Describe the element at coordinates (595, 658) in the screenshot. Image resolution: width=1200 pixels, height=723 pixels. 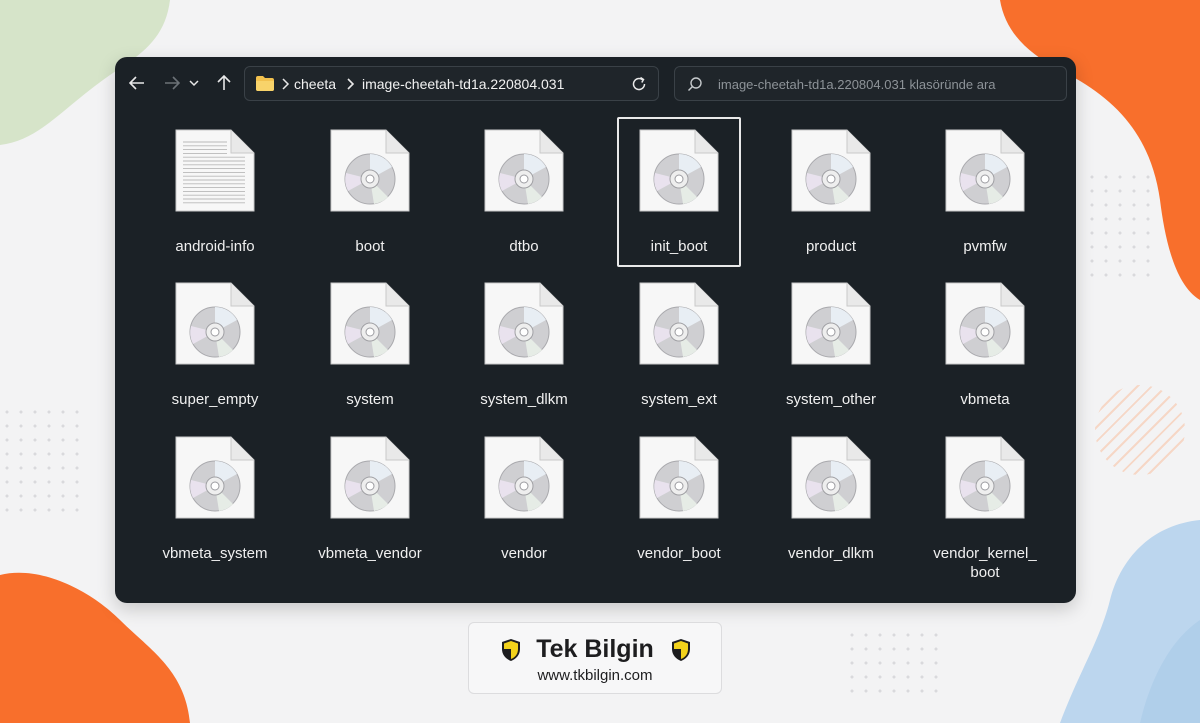
I see `brand-badge: Tek Bilgin www.tkbilgin.com` at that location.